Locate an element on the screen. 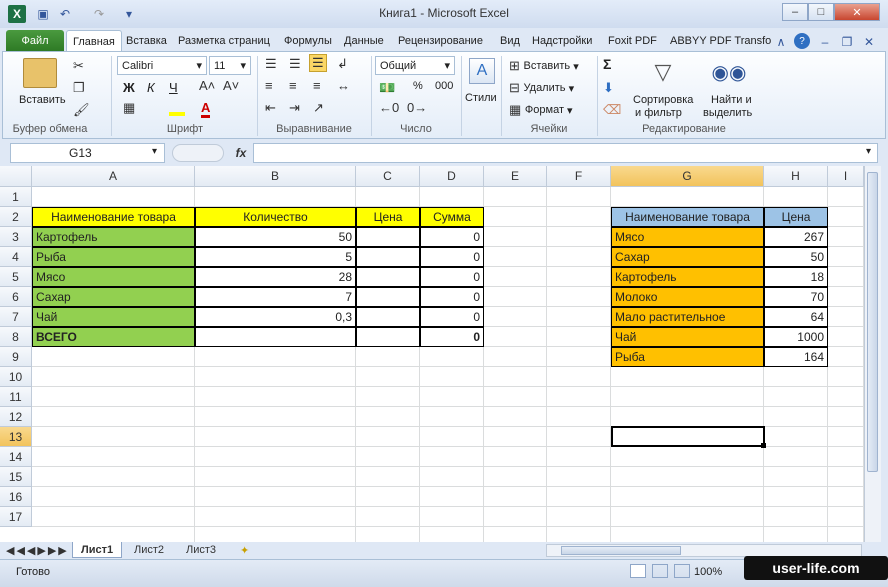  table2-name-cell: Мясо is located at coordinates (687, 237).